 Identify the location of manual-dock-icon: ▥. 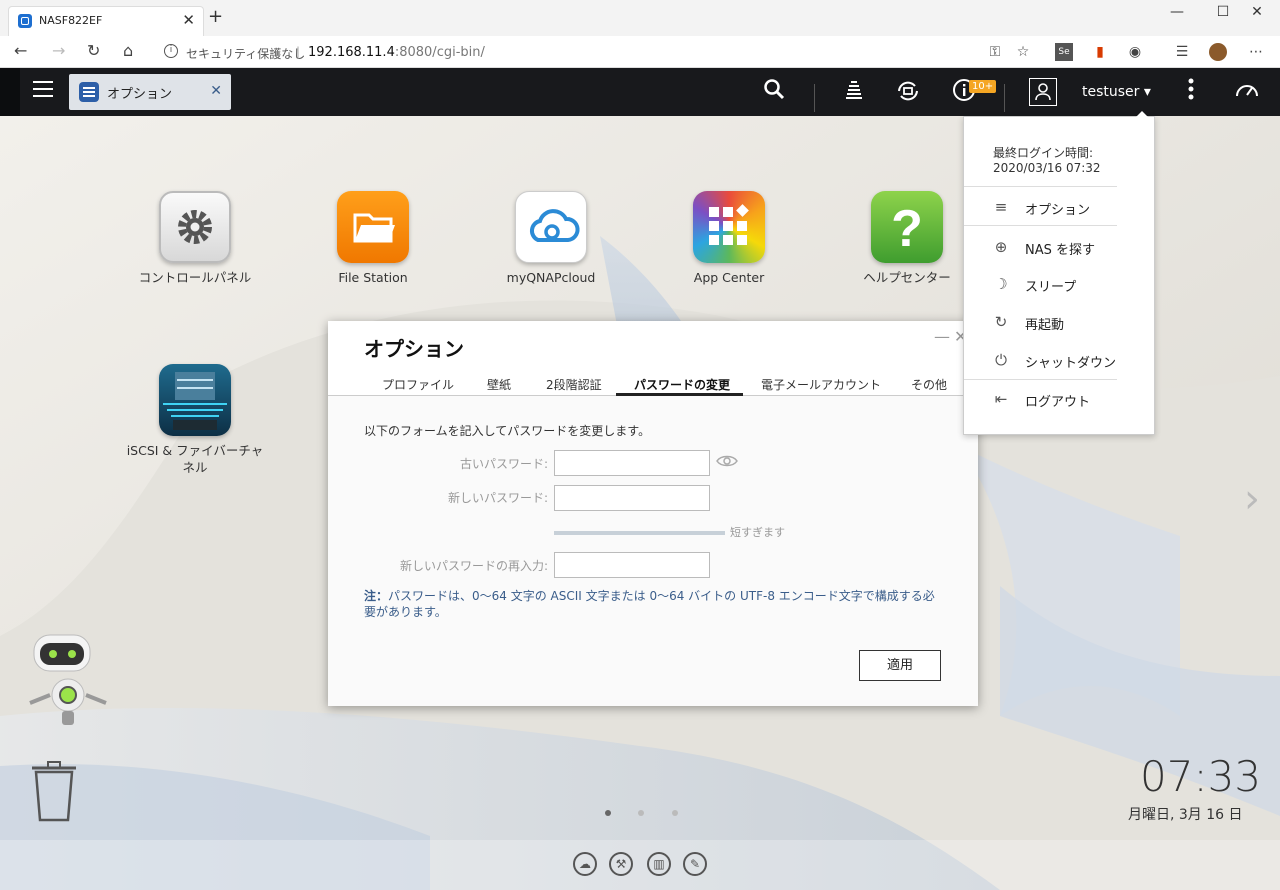
(659, 864).